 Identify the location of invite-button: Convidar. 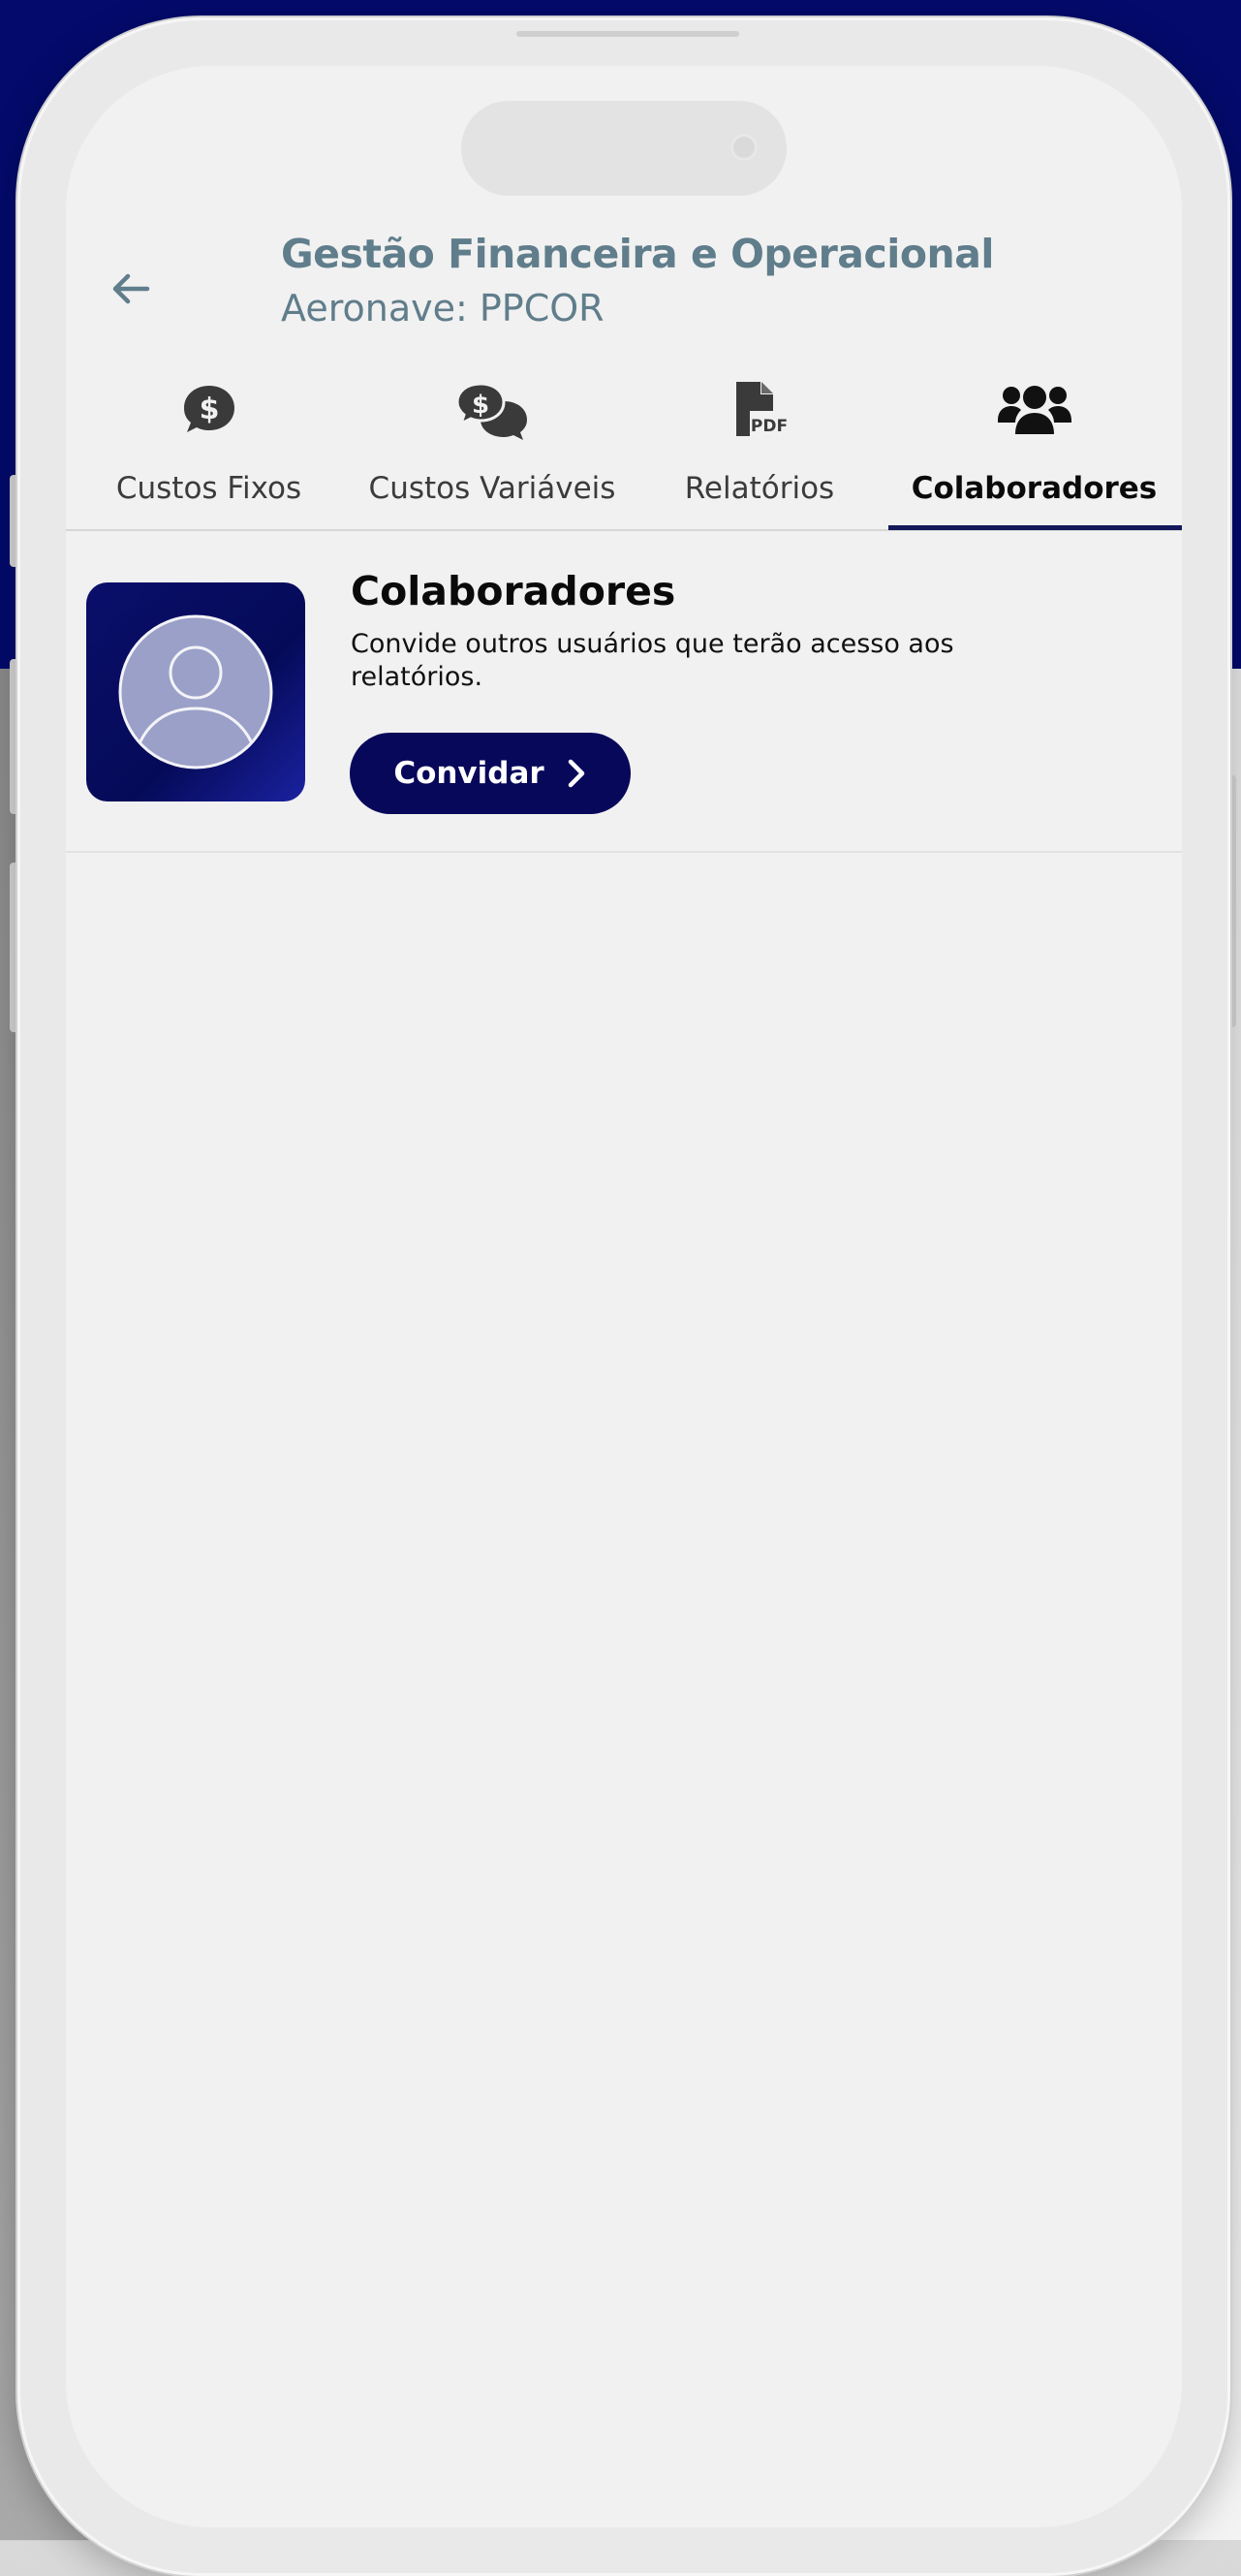
(490, 773).